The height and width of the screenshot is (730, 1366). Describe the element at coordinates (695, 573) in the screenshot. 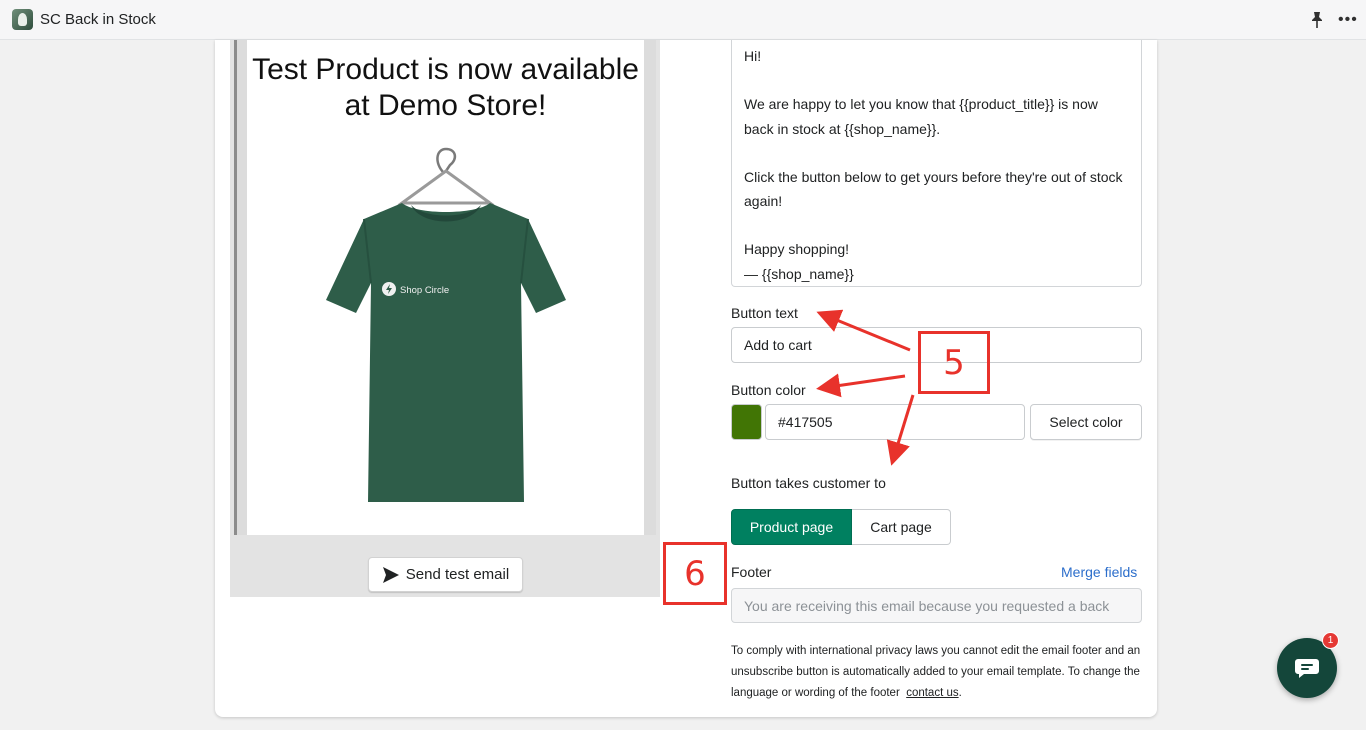

I see `annotation-step-6: 6` at that location.